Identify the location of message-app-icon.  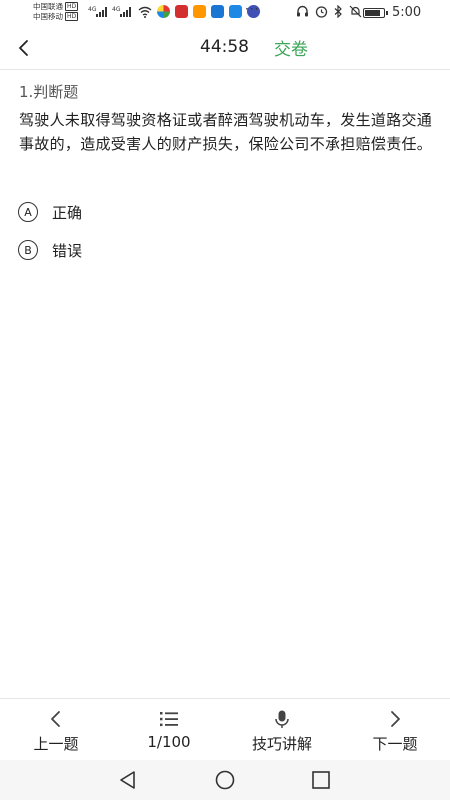
(217, 11).